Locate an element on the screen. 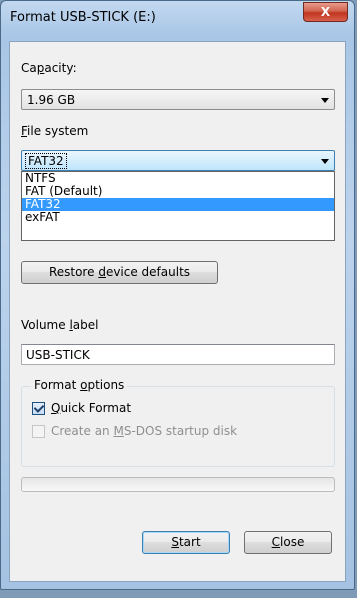 This screenshot has width=357, height=598. capacity-value: 1.96 GB is located at coordinates (51, 100).